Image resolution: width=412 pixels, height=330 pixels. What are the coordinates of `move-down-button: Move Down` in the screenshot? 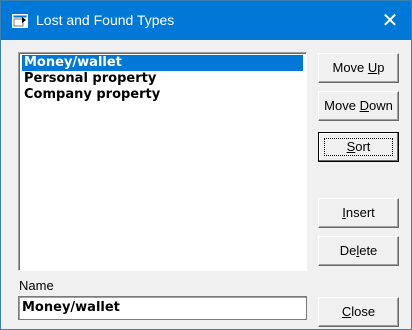 It's located at (358, 106).